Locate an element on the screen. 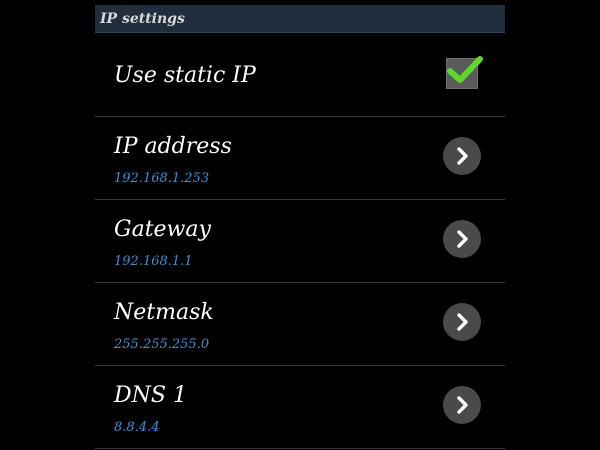  gateway-chevron-button is located at coordinates (462, 239).